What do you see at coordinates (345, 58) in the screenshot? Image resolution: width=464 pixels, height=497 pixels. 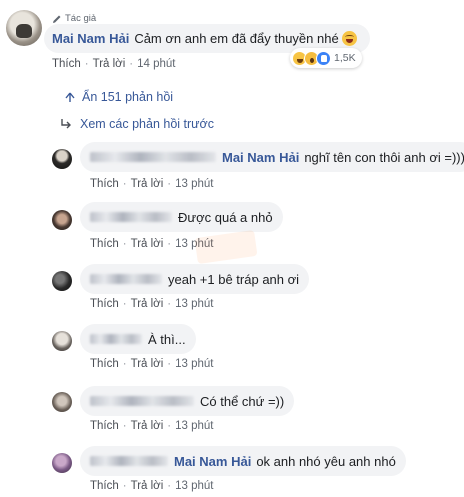 I see `reaction-count: 1,5K` at bounding box center [345, 58].